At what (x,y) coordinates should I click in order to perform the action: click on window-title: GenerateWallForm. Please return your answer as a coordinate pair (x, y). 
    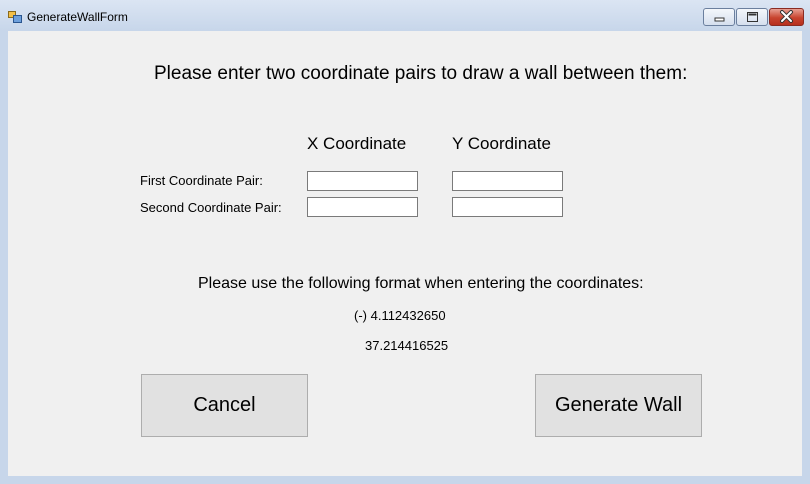
    Looking at the image, I should click on (77, 17).